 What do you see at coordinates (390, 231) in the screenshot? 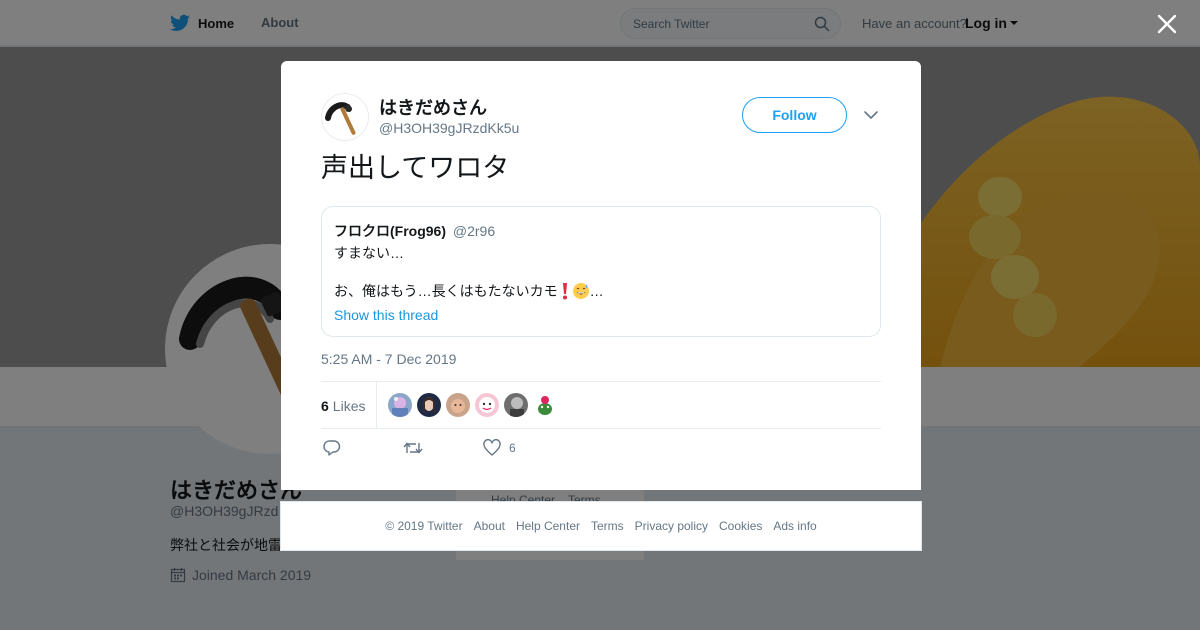
I see `quoted-author-name: フロクロ(Frog96)` at bounding box center [390, 231].